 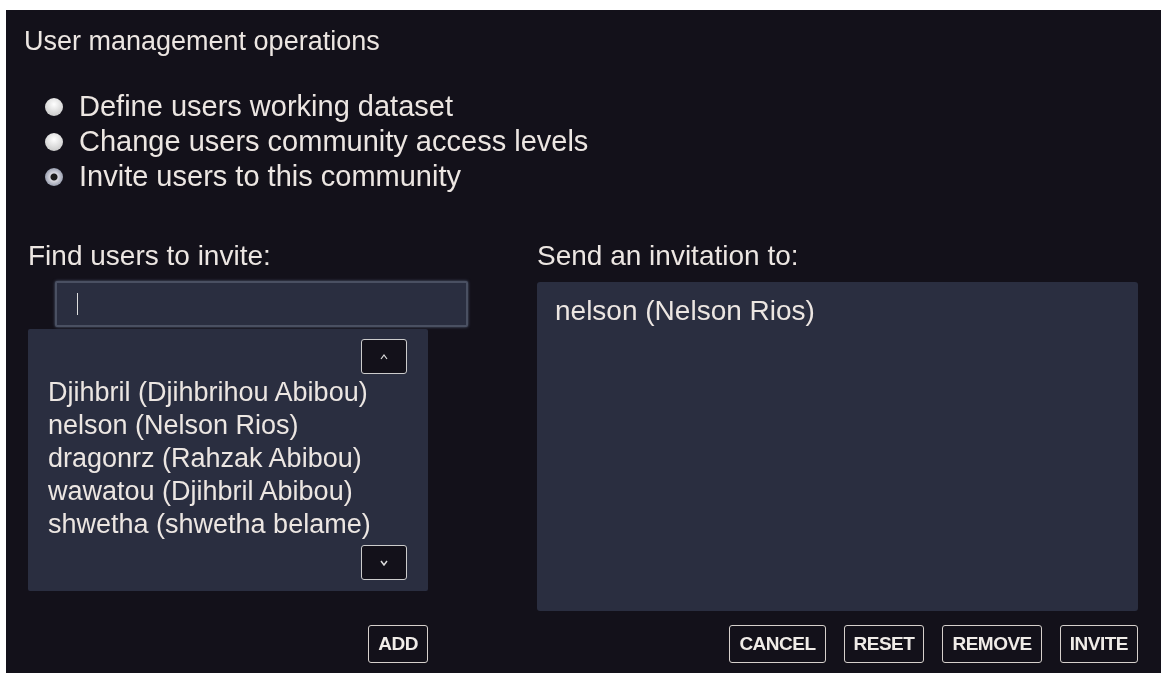 I want to click on action-button: REMOVE, so click(x=992, y=644).